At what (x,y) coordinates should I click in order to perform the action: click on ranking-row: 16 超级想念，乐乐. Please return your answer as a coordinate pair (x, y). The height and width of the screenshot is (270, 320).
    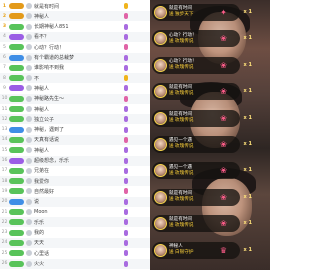
    Looking at the image, I should click on (75, 160).